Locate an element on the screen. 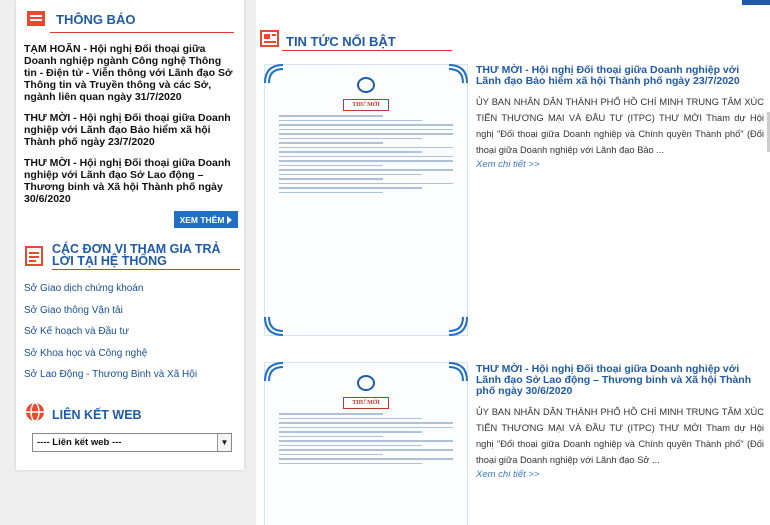  news-title: TIN TỨC NỔI BẬT is located at coordinates (341, 41).